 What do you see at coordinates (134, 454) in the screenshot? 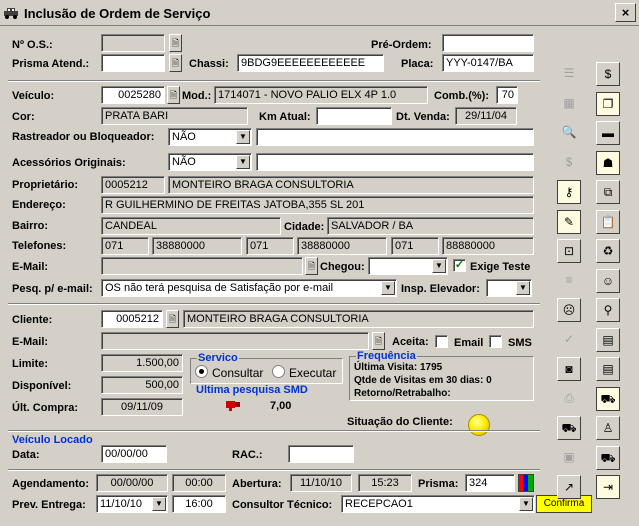
I see `data-field: 00/00/00` at bounding box center [134, 454].